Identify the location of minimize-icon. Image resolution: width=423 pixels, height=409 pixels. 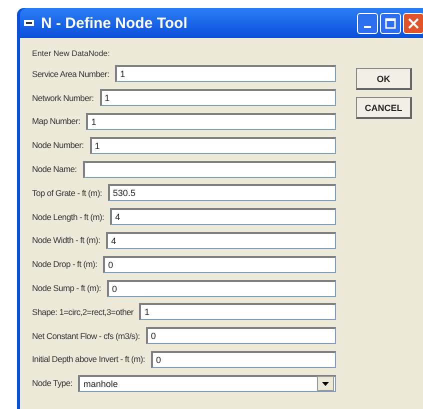
(367, 27).